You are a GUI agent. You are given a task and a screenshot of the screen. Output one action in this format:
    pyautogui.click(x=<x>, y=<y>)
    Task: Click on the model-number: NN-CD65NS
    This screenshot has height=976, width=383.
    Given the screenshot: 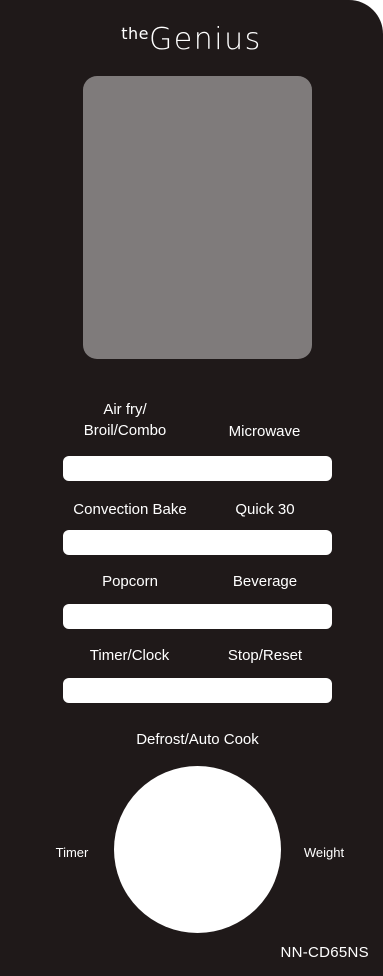 What is the action you would take?
    pyautogui.click(x=324, y=952)
    